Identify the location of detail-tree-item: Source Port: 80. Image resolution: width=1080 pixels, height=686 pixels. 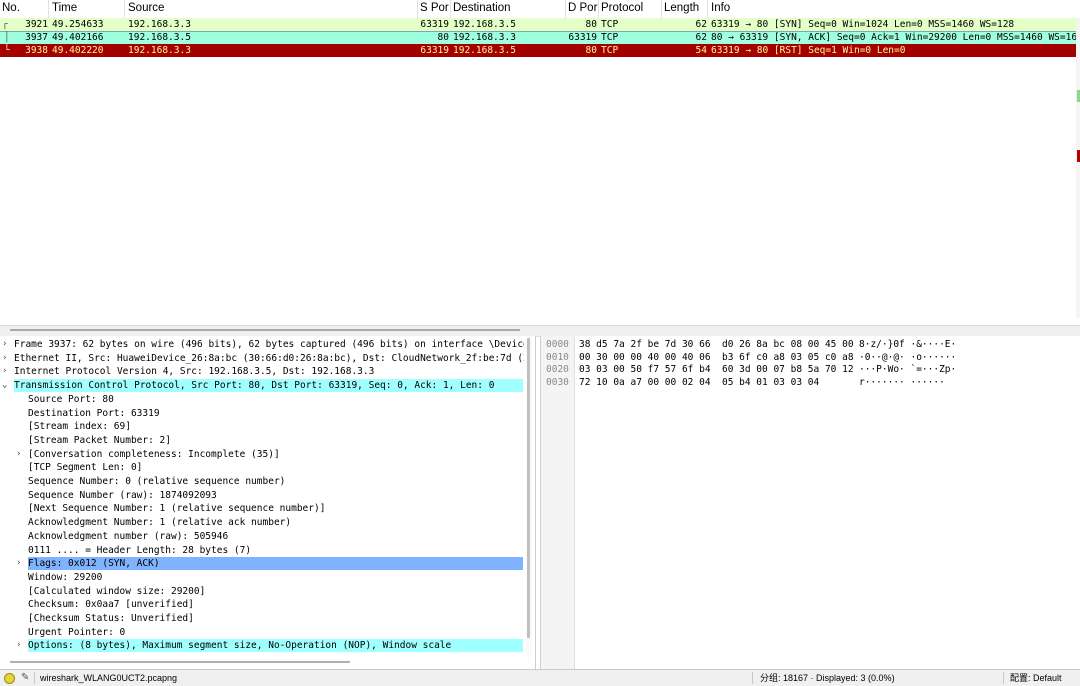
(276, 399).